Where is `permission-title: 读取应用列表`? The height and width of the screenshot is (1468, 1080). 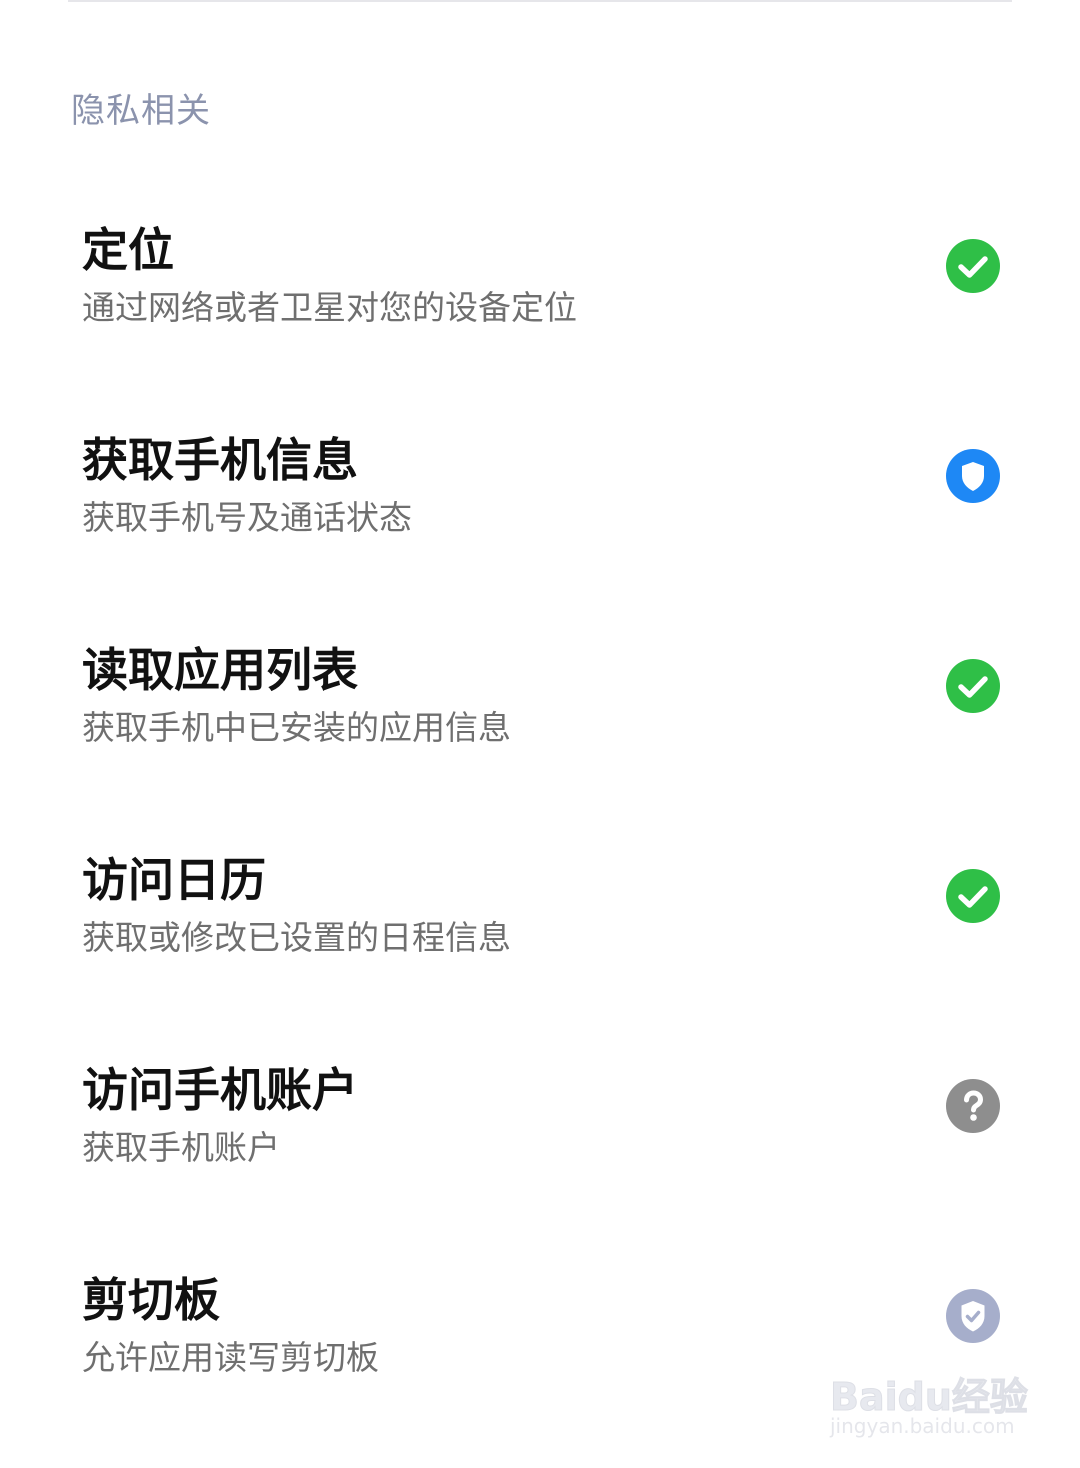 permission-title: 读取应用列表 is located at coordinates (220, 670).